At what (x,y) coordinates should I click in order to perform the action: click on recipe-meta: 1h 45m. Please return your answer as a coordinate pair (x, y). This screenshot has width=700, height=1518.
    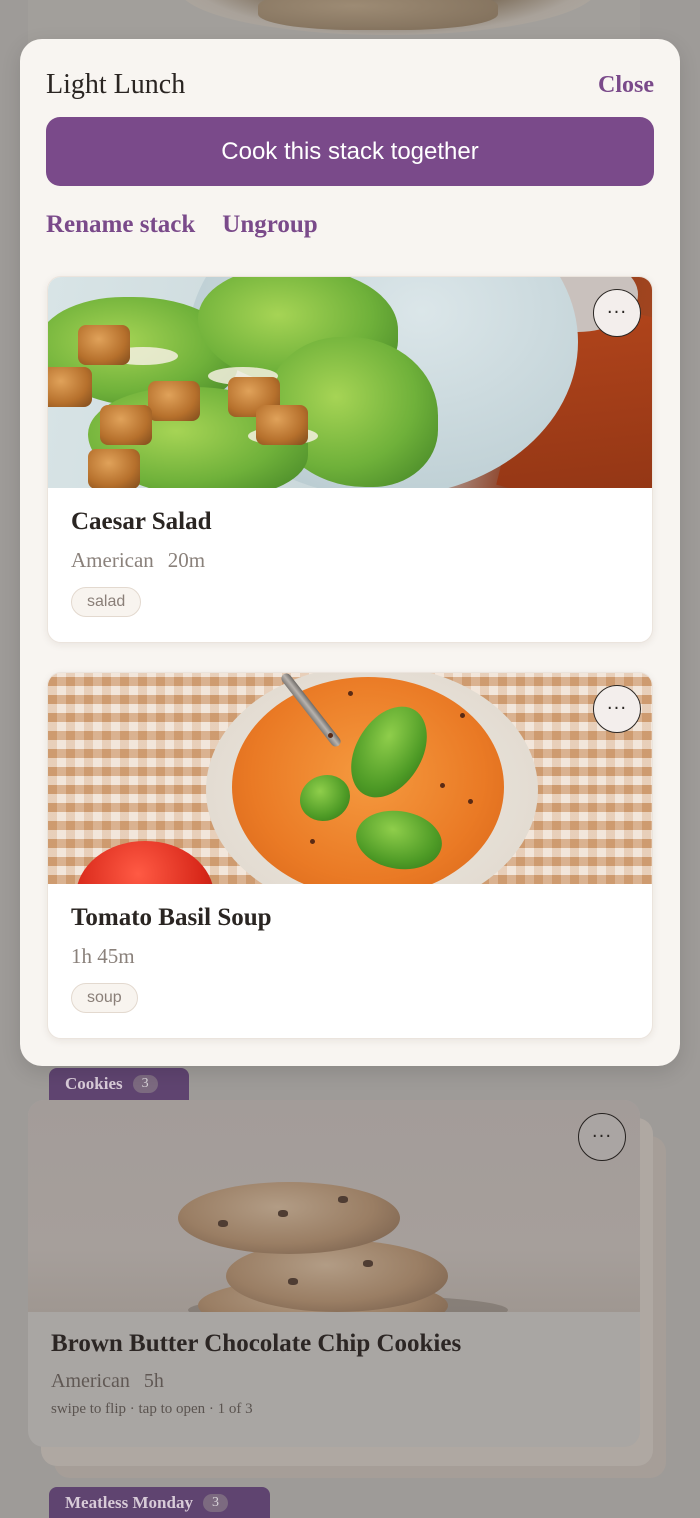
    Looking at the image, I should click on (350, 956).